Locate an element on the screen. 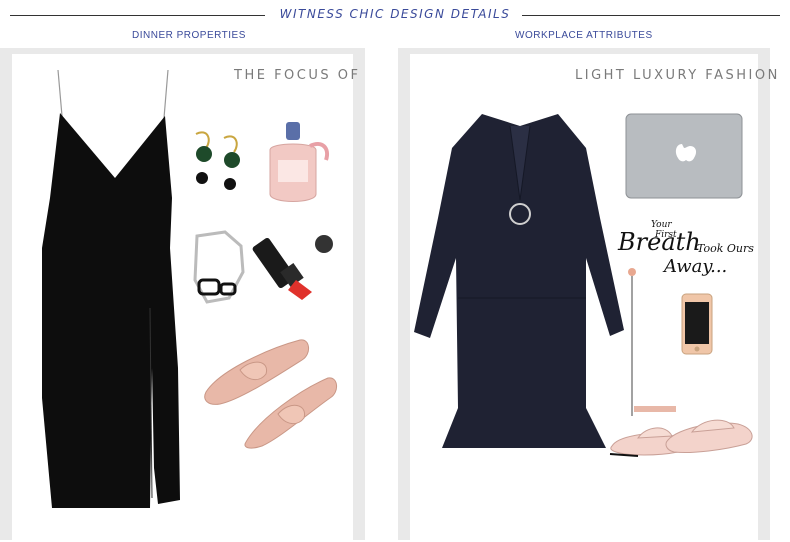 This screenshot has height=542, width=790. quote-line4: Took Ours is located at coordinates (725, 248).